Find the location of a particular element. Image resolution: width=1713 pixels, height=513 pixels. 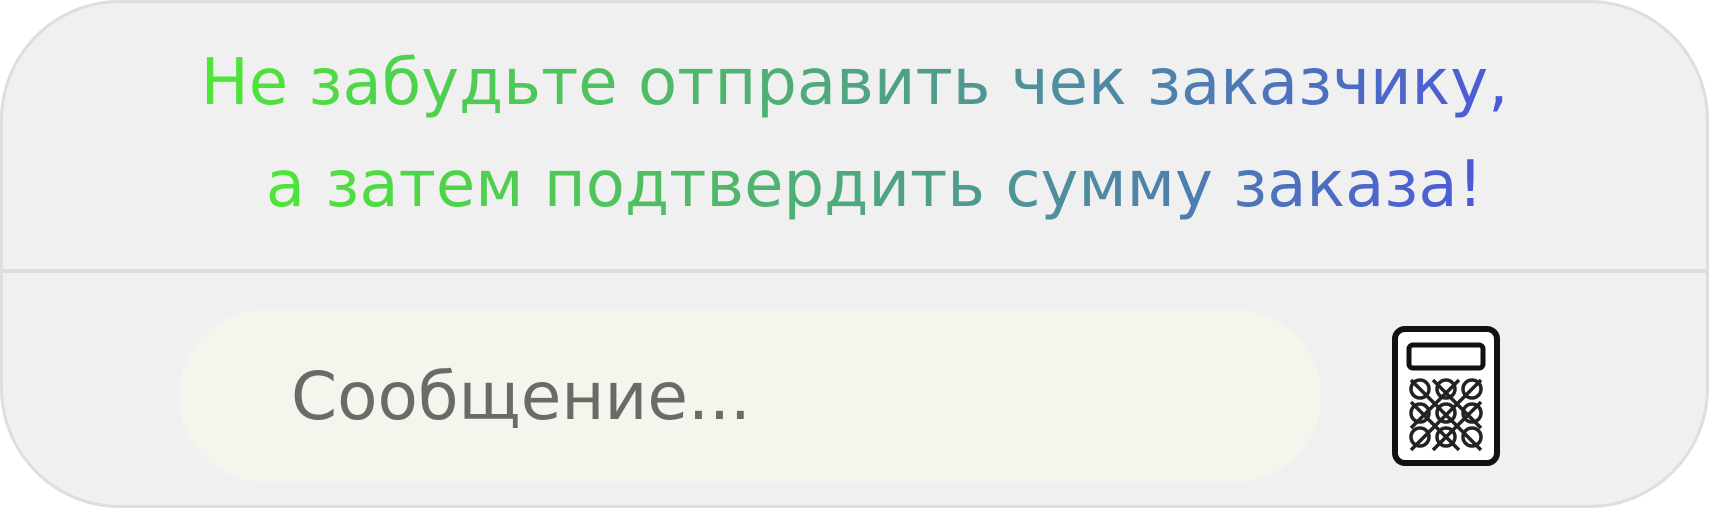

calculator-button is located at coordinates (1446, 396).